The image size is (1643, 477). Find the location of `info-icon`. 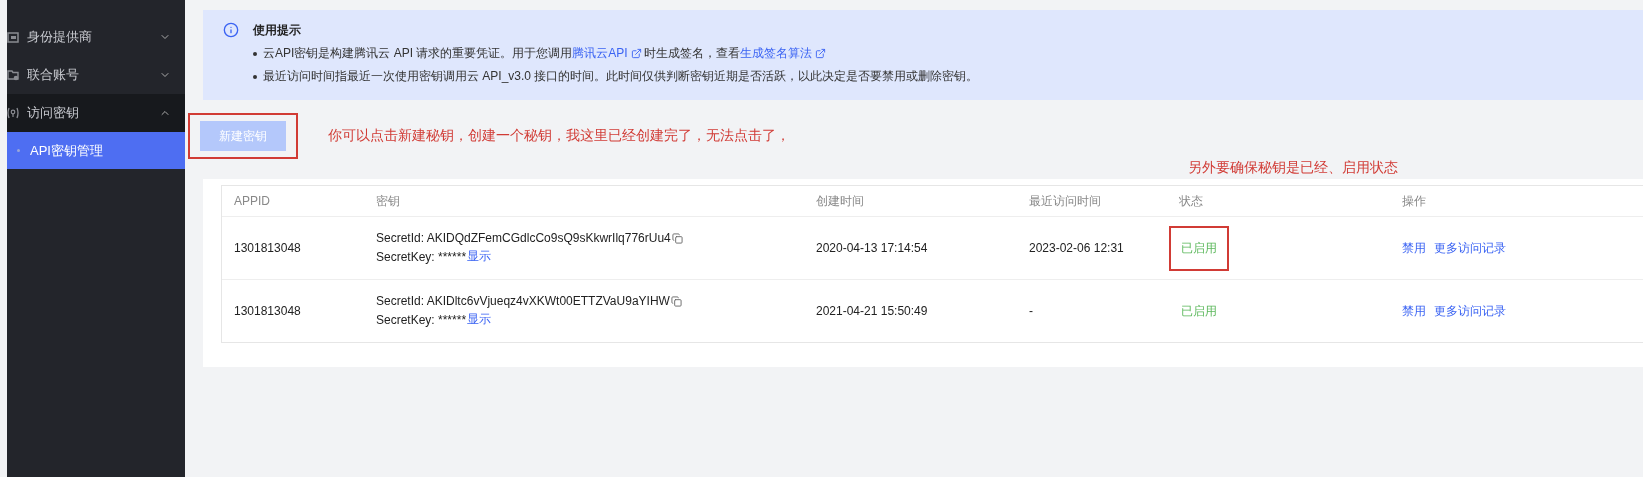

info-icon is located at coordinates (231, 30).